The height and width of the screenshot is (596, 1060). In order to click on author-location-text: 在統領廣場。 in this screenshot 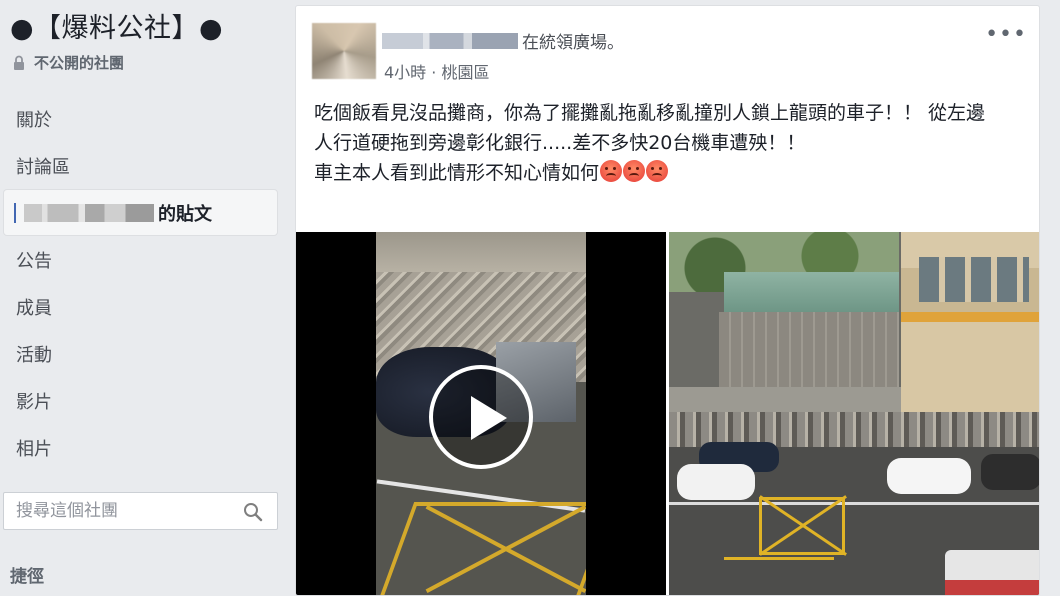, I will do `click(573, 40)`.